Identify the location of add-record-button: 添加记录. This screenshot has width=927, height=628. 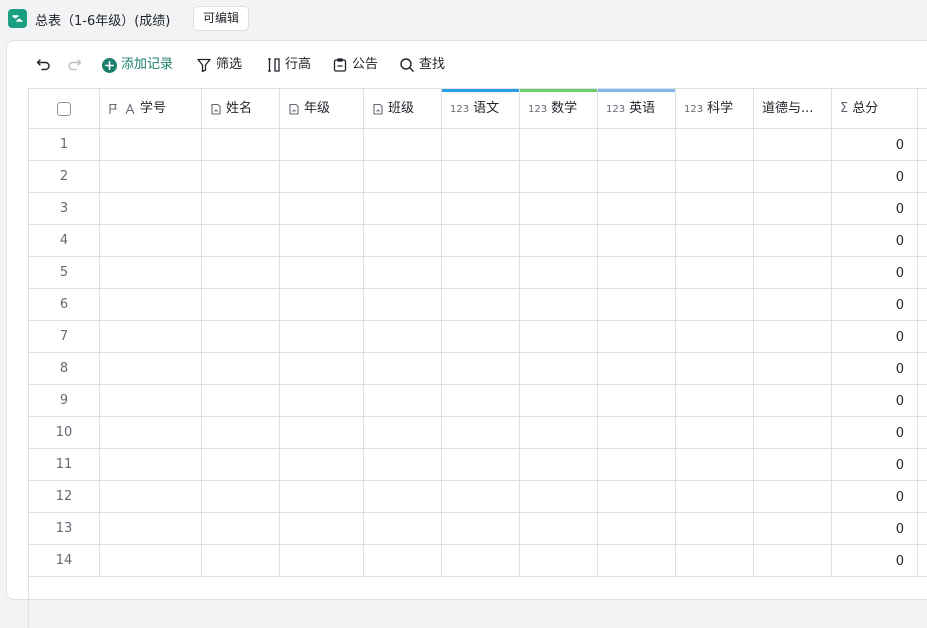
(137, 65).